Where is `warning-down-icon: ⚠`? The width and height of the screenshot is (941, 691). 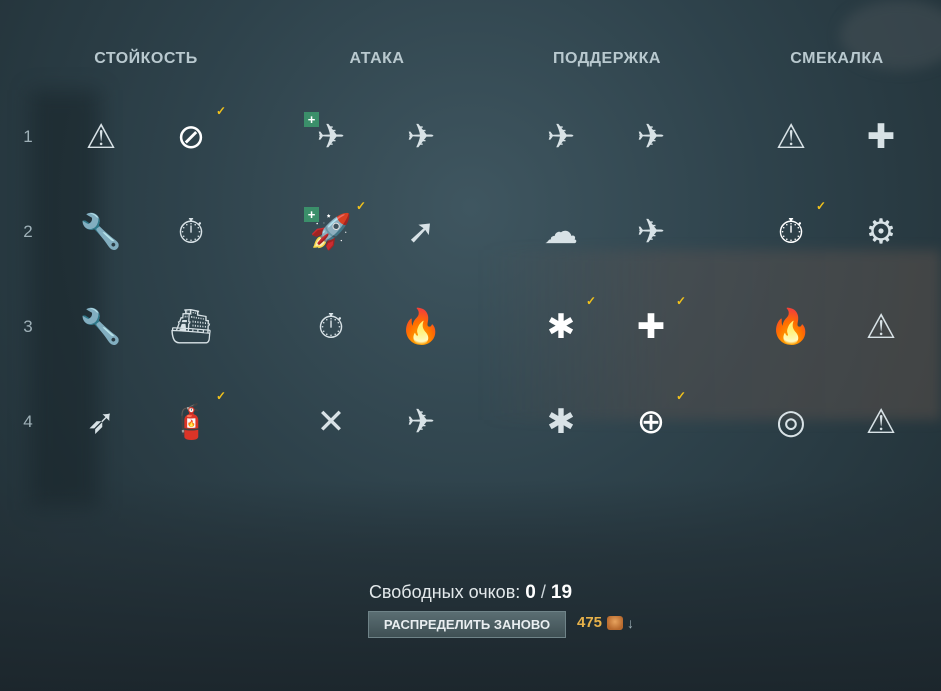
warning-down-icon: ⚠ is located at coordinates (881, 422).